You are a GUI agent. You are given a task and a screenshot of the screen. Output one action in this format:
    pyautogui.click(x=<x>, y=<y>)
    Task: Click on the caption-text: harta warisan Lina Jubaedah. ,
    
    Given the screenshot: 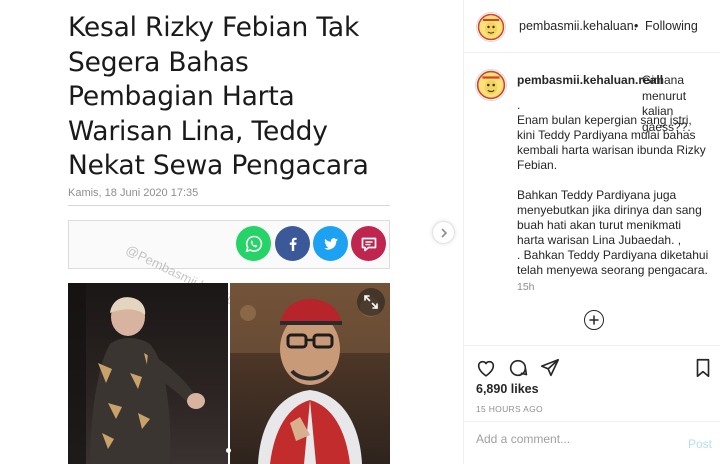 What is the action you would take?
    pyautogui.click(x=599, y=240)
    